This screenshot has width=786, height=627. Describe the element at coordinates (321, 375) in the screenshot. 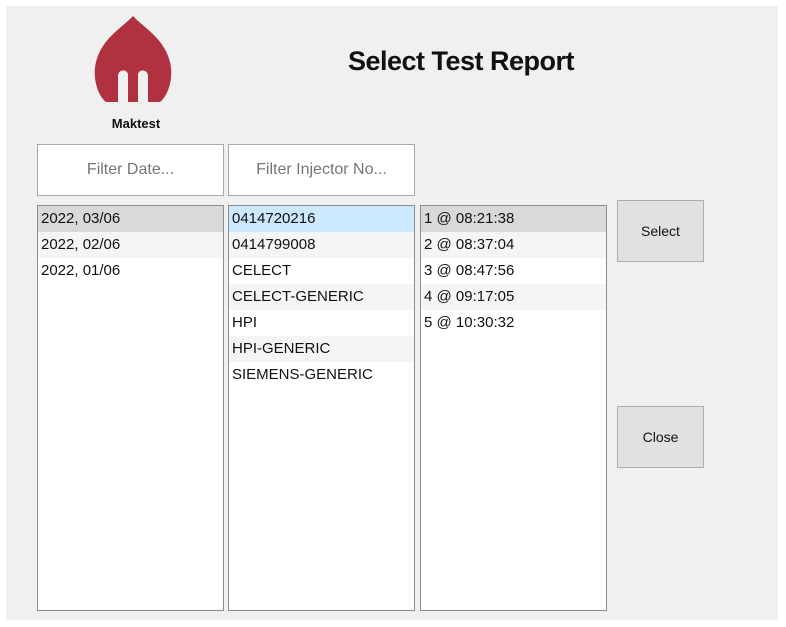

I see `list-item-injector: SIEMENS-GENERIC` at that location.